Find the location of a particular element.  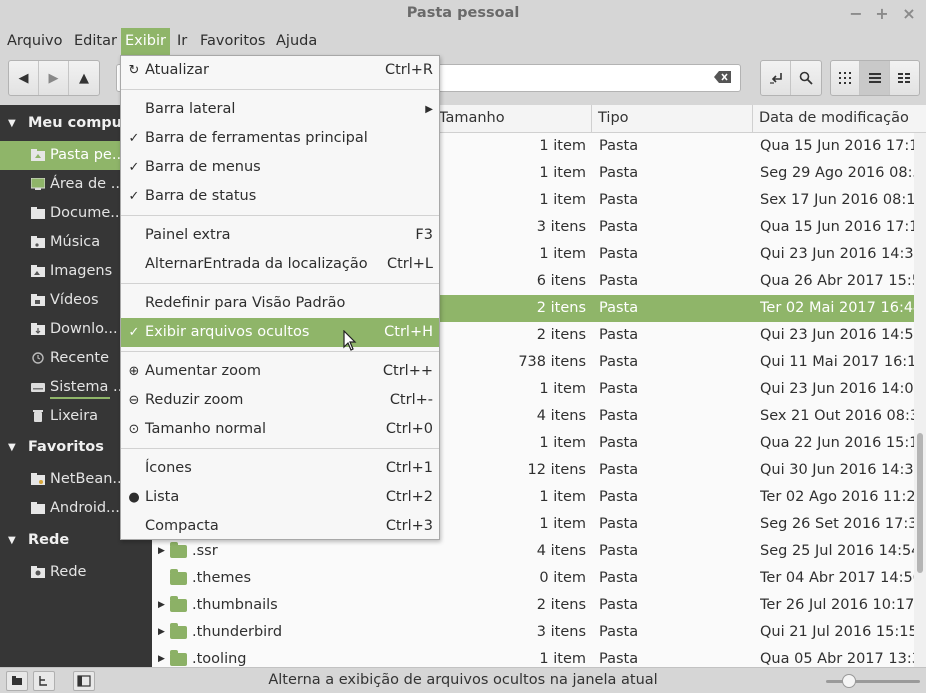

file-date: Sex 17 Jun 2016 08:17 is located at coordinates (837, 200).